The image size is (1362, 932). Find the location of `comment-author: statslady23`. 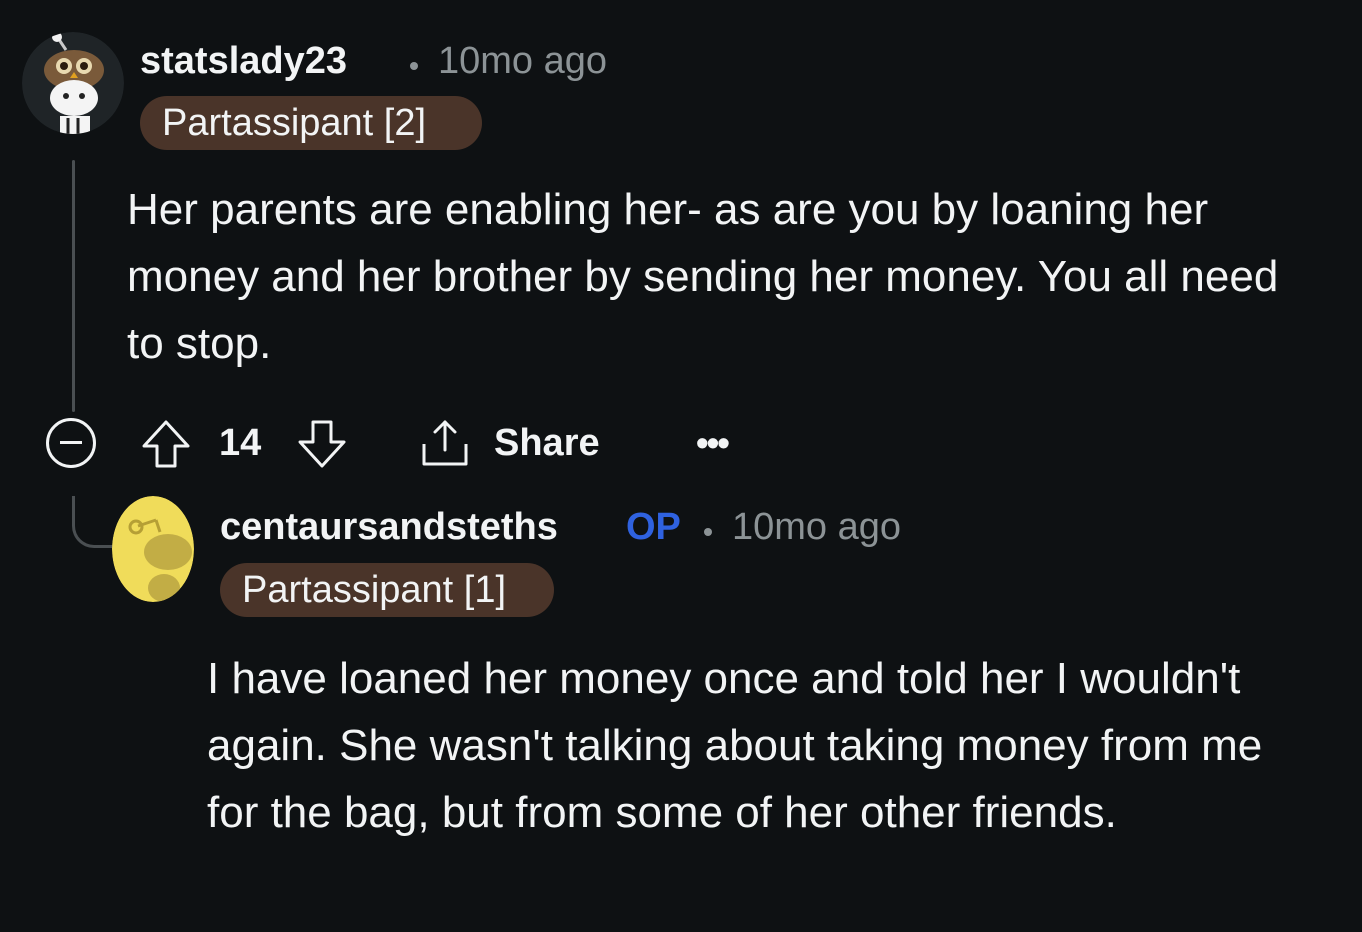

comment-author: statslady23 is located at coordinates (243, 61).